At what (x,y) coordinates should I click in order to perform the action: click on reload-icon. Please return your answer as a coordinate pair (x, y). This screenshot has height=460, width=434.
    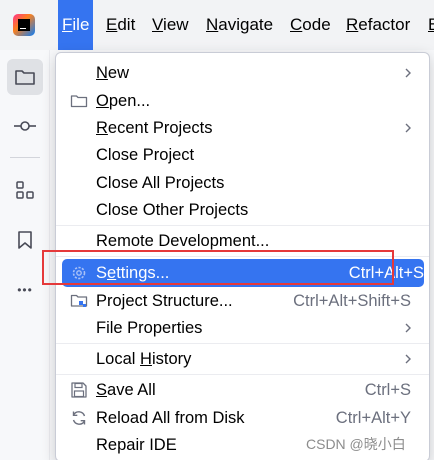
    Looking at the image, I should click on (79, 418).